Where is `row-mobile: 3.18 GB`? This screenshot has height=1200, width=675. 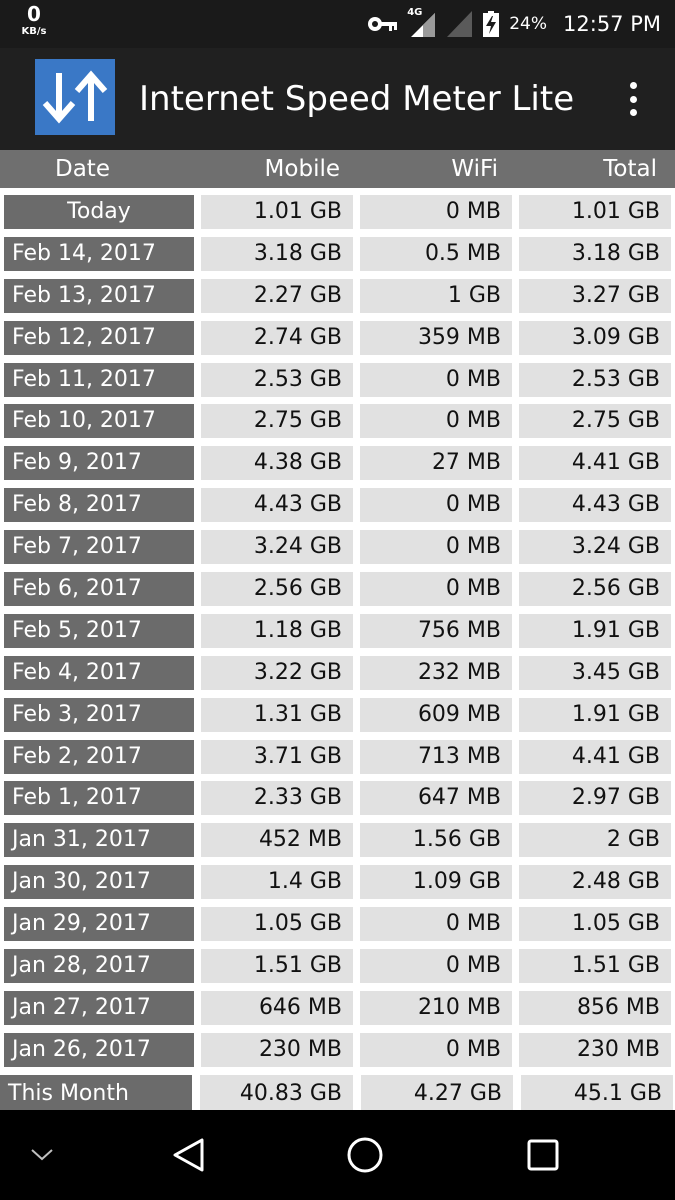 row-mobile: 3.18 GB is located at coordinates (277, 253).